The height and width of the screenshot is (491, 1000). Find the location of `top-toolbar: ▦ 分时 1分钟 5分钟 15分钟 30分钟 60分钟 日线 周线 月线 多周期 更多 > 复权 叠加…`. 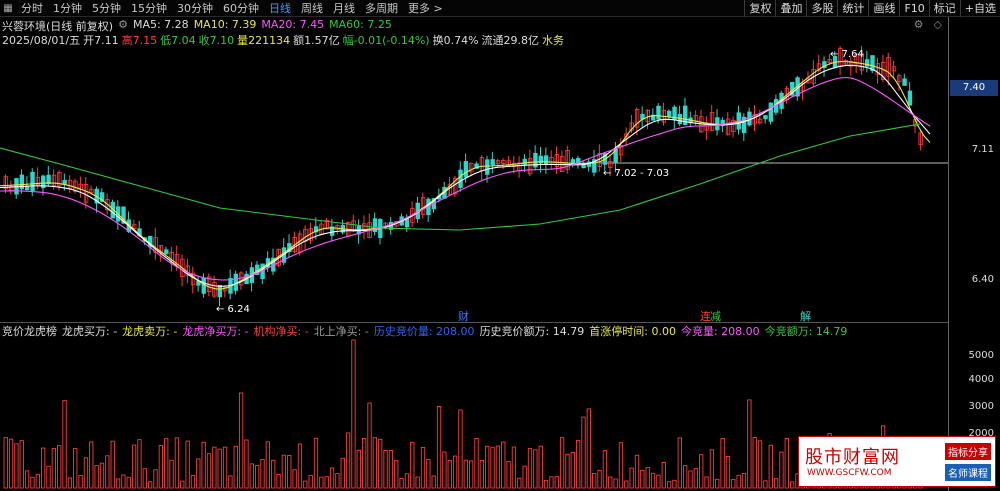

top-toolbar: ▦ 分时 1分钟 5分钟 15分钟 30分钟 60分钟 日线 周线 月线 多周期 更多 > 复权 叠加… is located at coordinates (500, 8).